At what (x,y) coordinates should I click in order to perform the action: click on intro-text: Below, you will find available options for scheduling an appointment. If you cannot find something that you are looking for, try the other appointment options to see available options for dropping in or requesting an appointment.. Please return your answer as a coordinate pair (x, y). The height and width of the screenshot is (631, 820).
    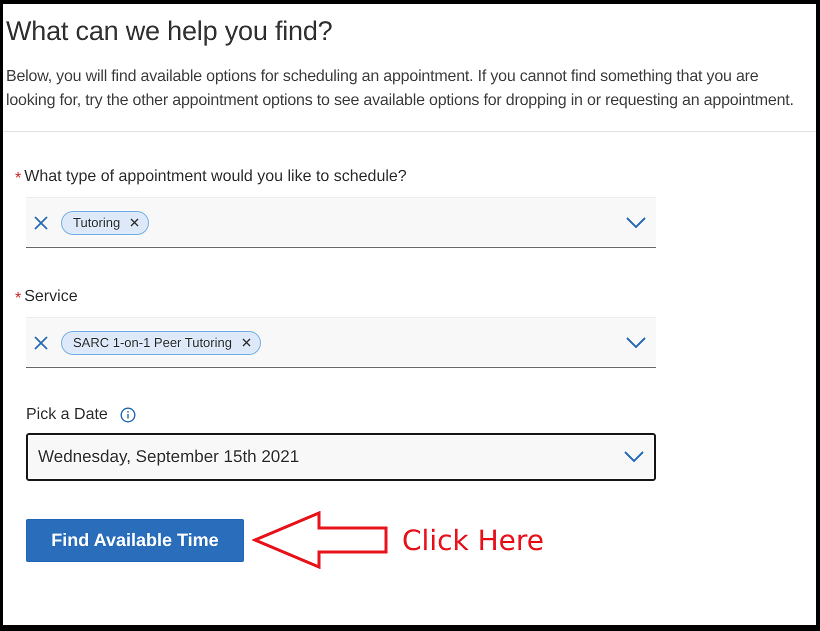
    Looking at the image, I should click on (400, 89).